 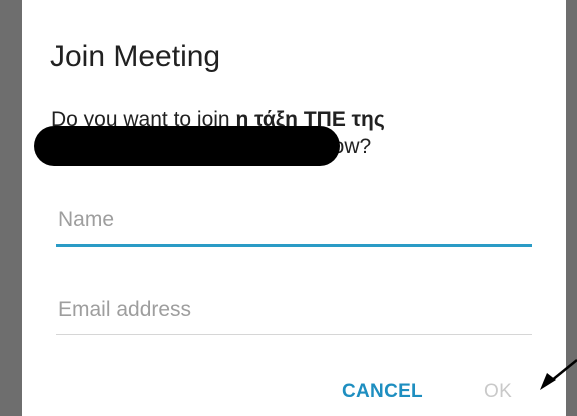 I want to click on email-field, so click(x=294, y=314).